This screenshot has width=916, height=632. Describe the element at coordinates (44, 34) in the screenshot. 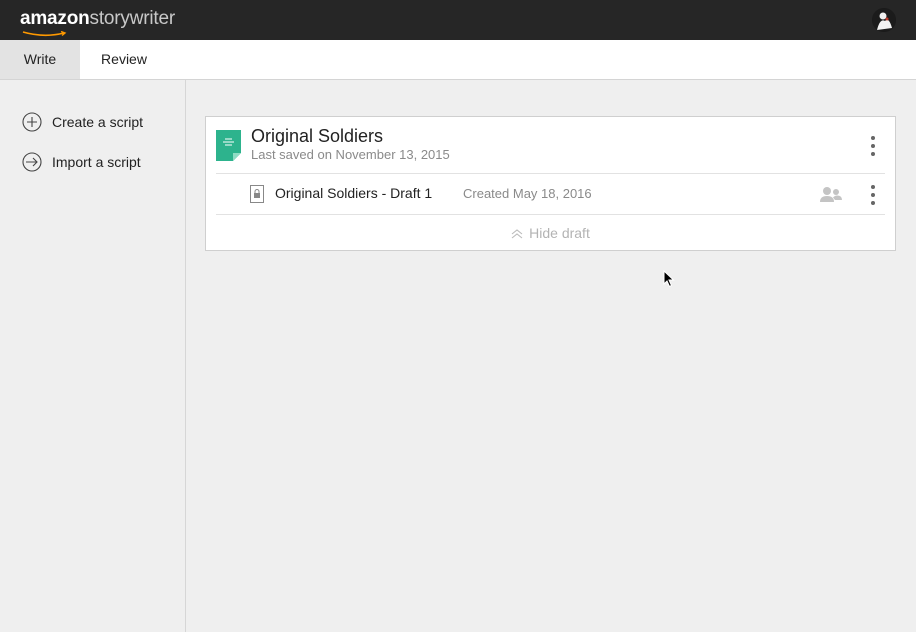

I see `logo-smile-icon` at that location.